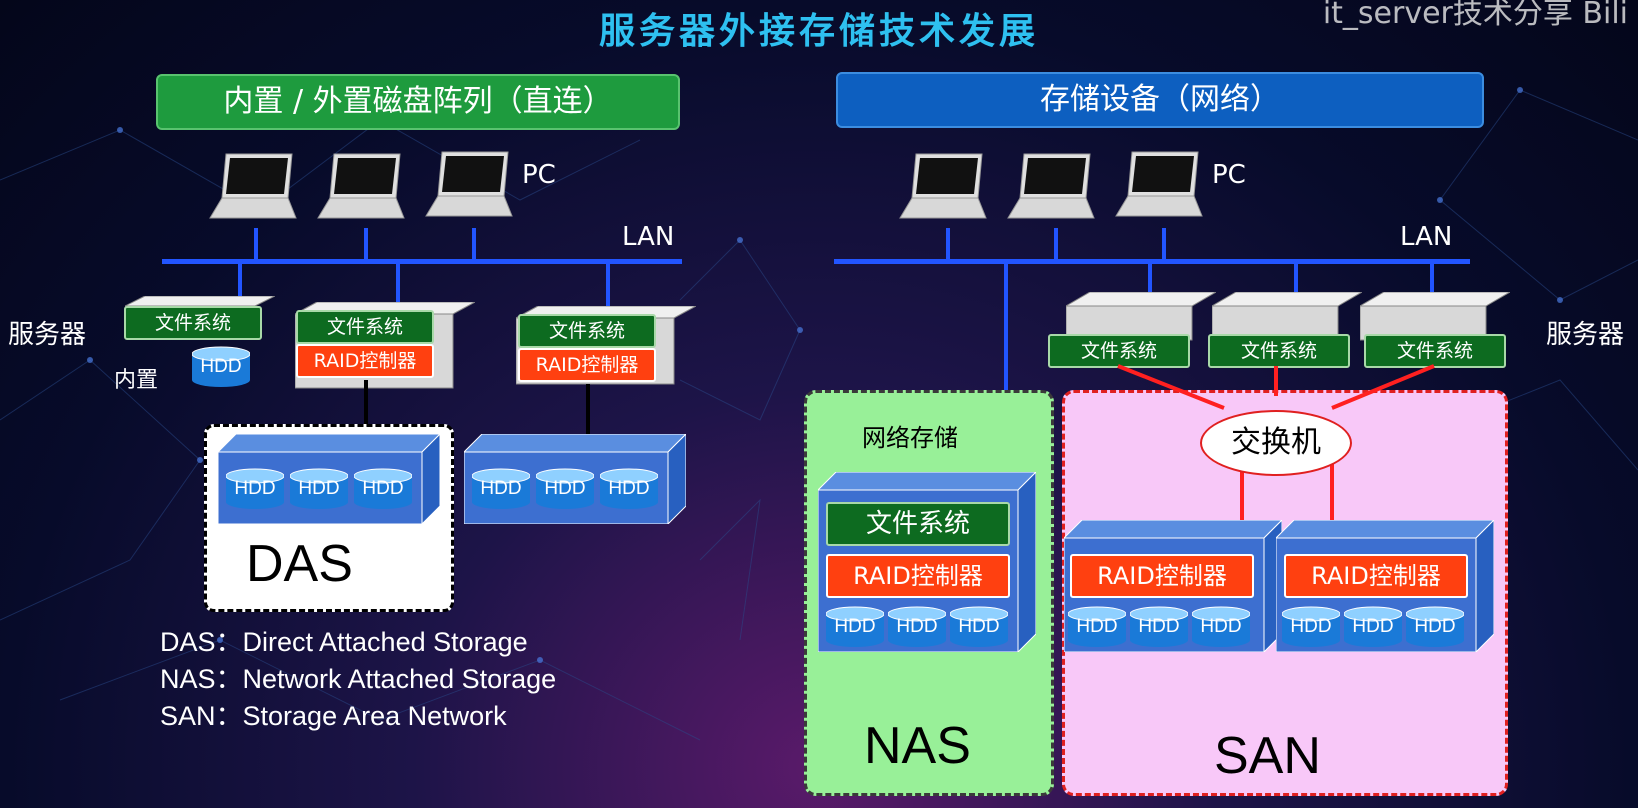 The height and width of the screenshot is (808, 1638). I want to click on legend-san: SAN：Storage Area Network, so click(333, 716).